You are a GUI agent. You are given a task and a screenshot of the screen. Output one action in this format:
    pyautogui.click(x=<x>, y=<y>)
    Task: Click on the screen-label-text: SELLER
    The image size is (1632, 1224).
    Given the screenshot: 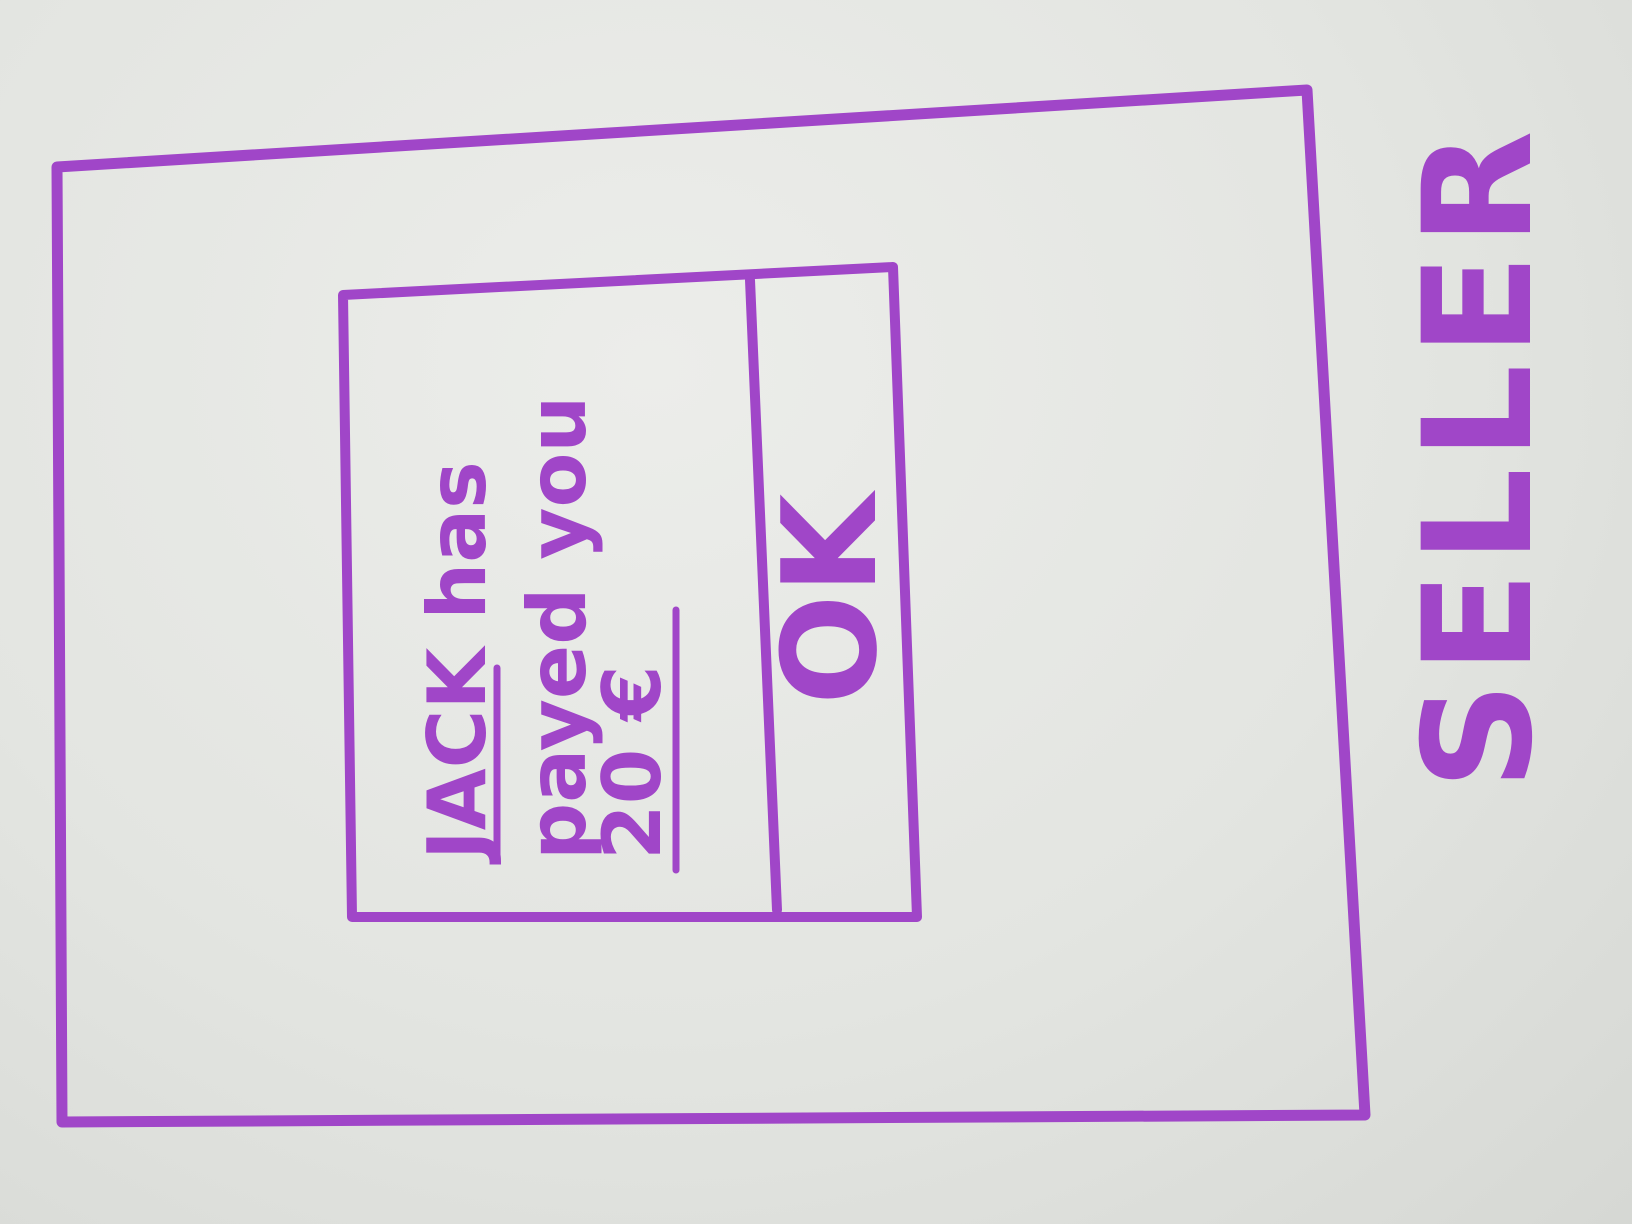 What is the action you would take?
    pyautogui.click(x=1479, y=456)
    